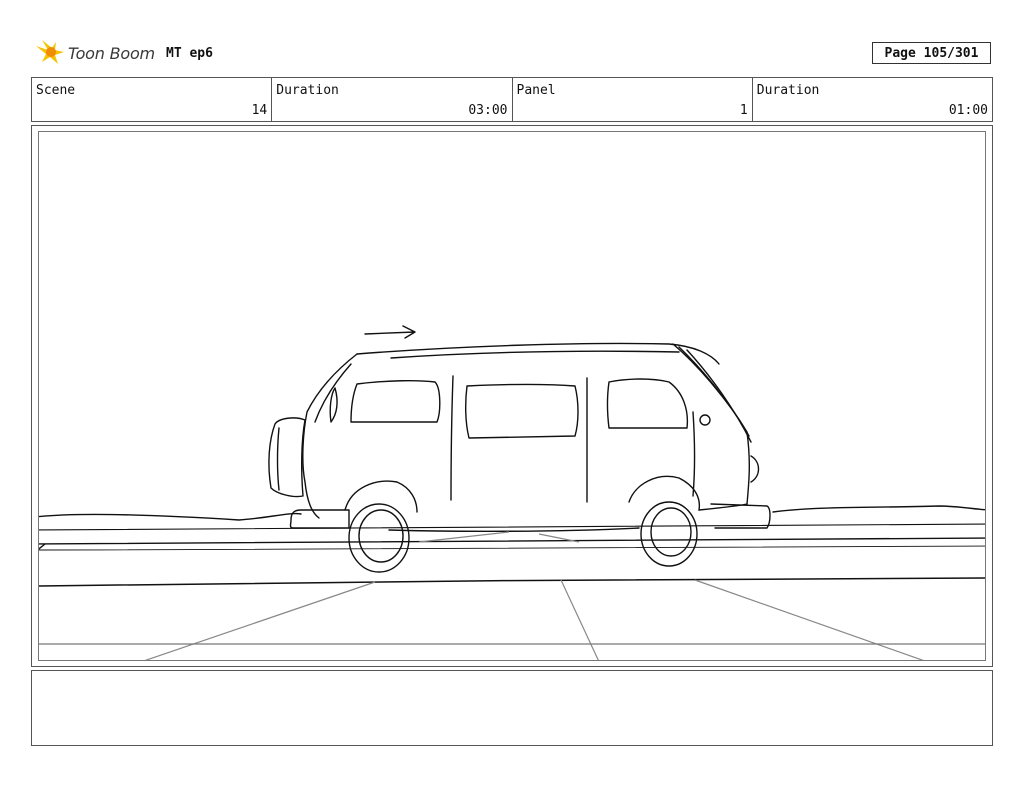 This screenshot has width=1024, height=793. I want to click on rear-wheel-inner, so click(671, 532).